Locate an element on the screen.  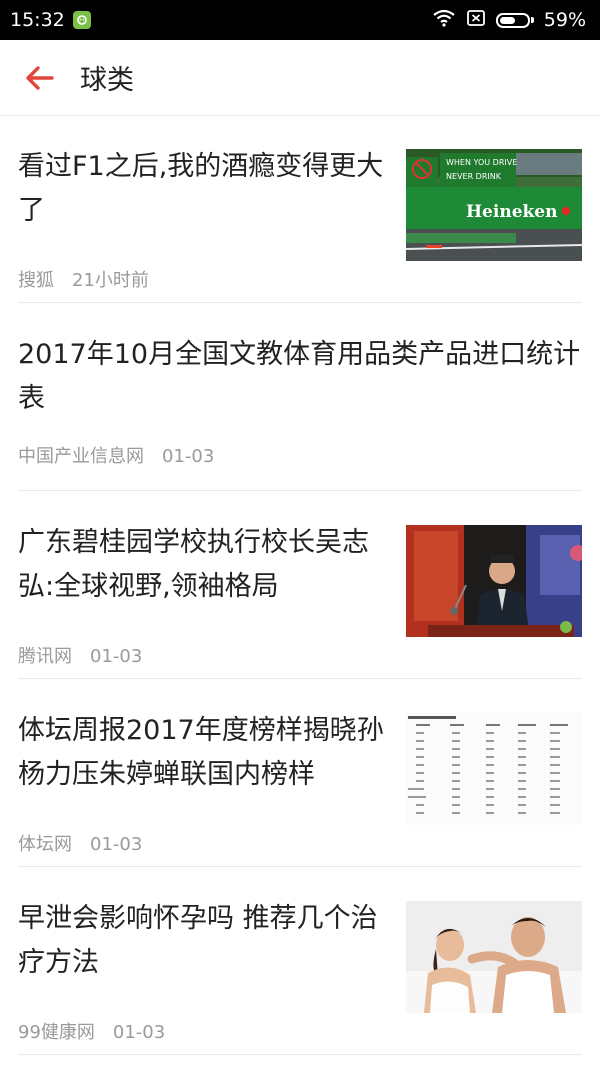
heineken-f1-photo: WHEN YOU DRIVE NEVER DRINK Heineken is located at coordinates (494, 205).